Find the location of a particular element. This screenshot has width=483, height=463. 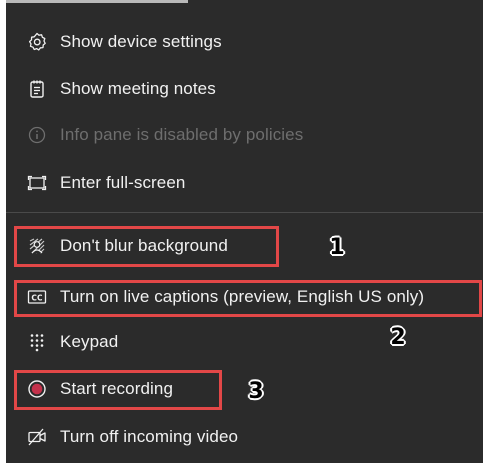

menu-top-accent is located at coordinates (97, 1).